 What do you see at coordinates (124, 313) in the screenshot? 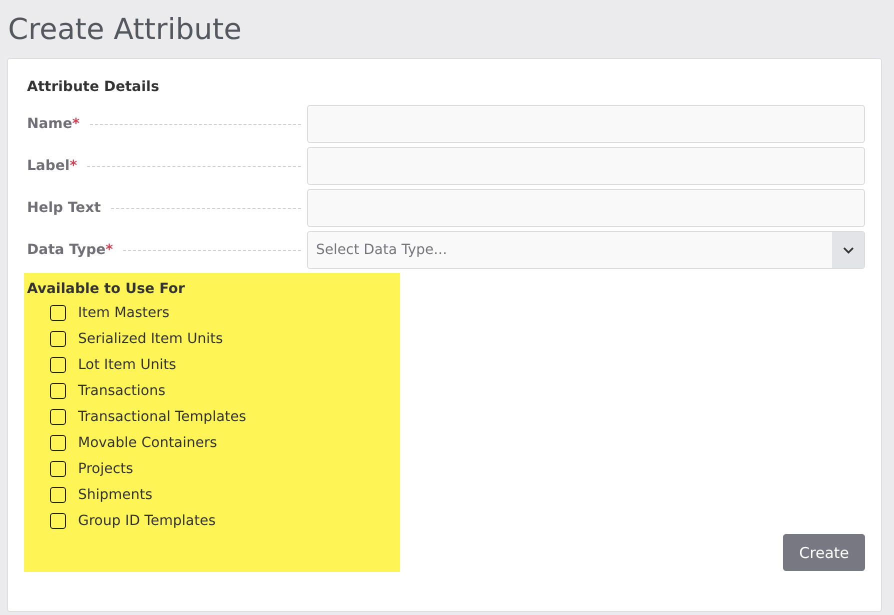
I see `option-label: Item Masters` at bounding box center [124, 313].